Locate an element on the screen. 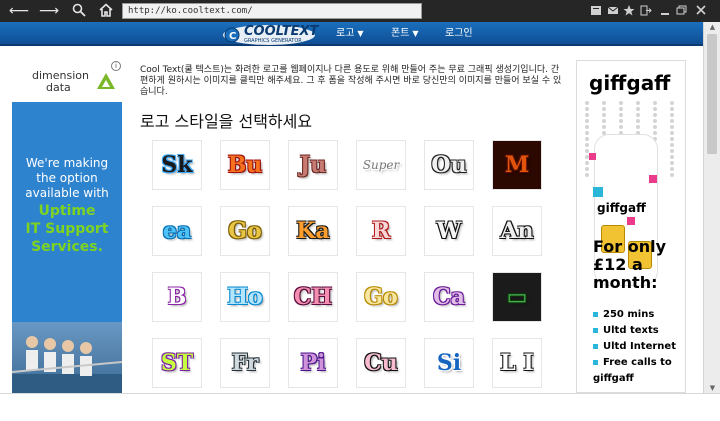 Image resolution: width=720 pixels, height=421 pixels. home-icon is located at coordinates (106, 11).